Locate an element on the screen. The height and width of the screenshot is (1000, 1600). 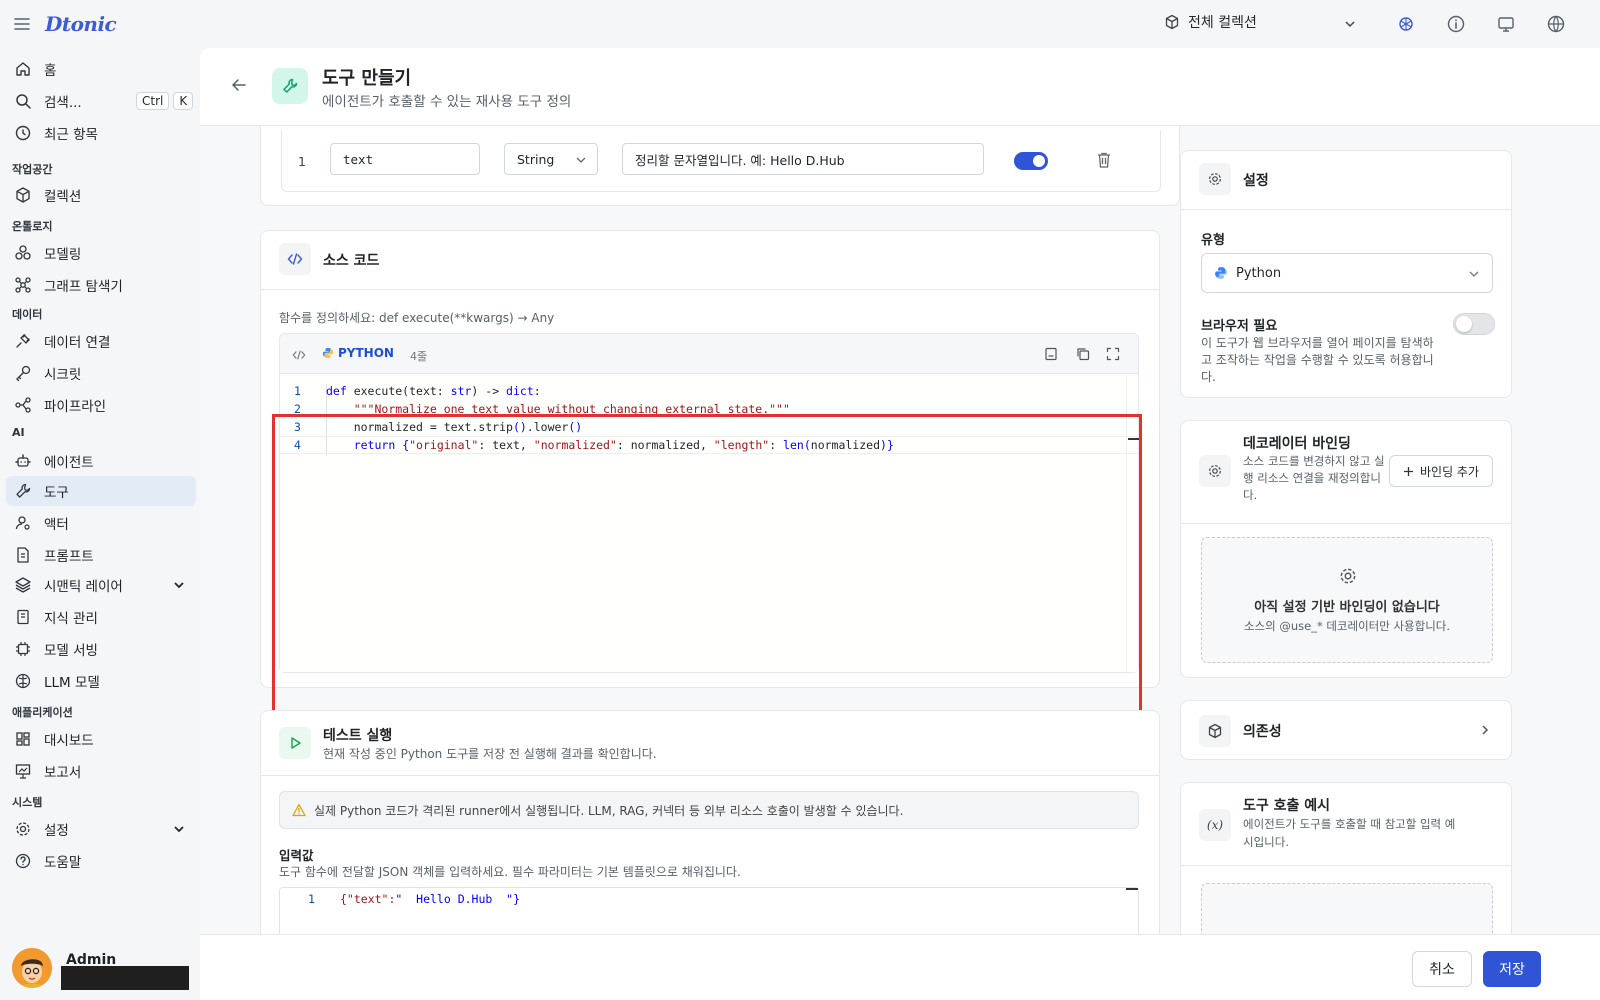
back-arrow-icon is located at coordinates (239, 85).